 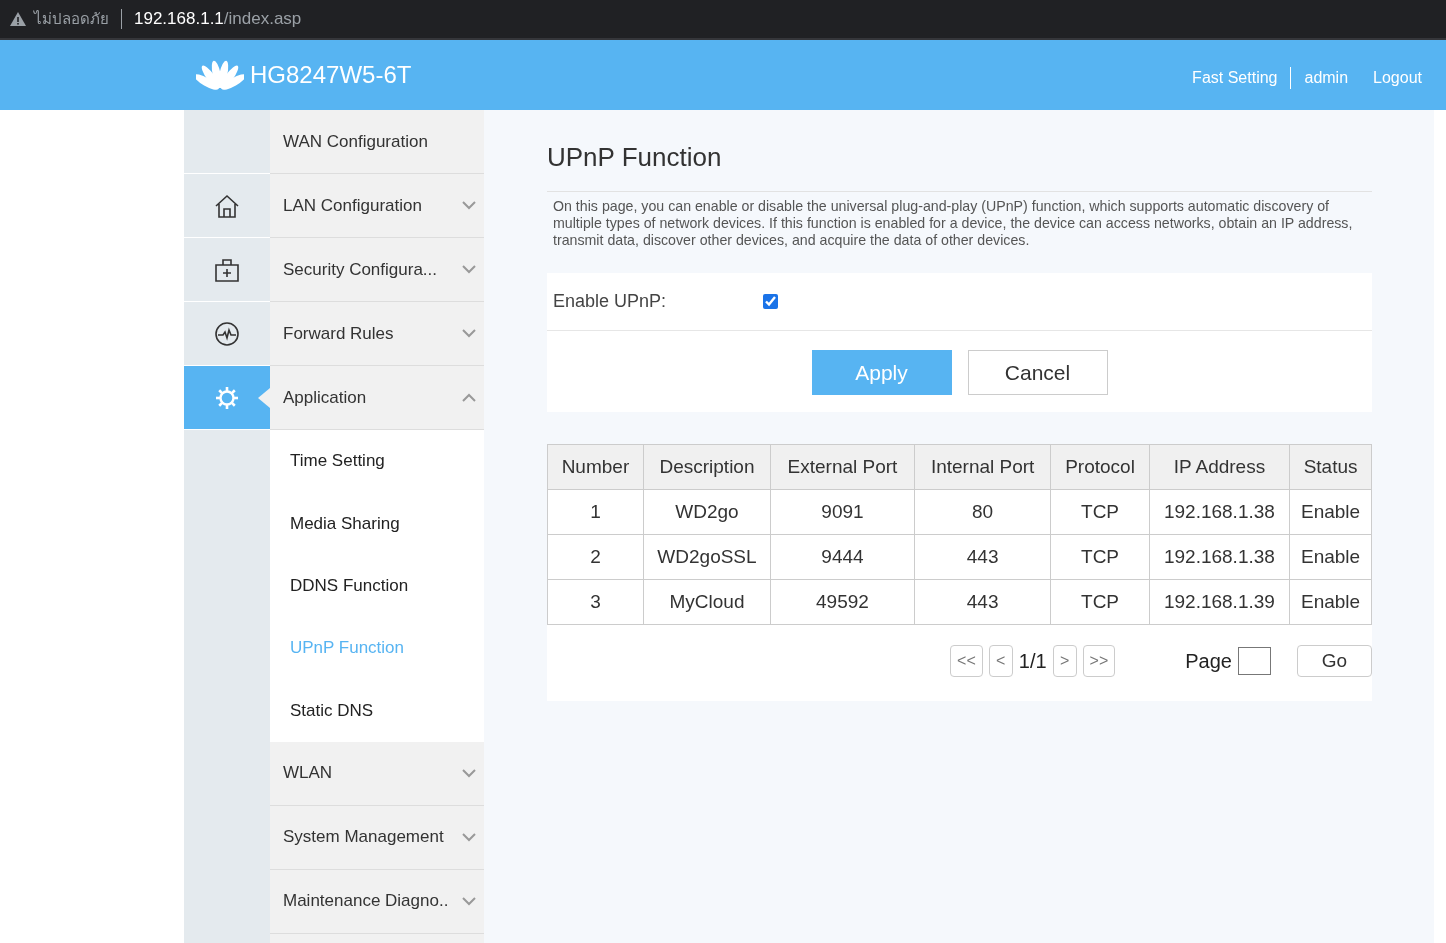 What do you see at coordinates (1100, 467) in the screenshot?
I see `column-header: Protocol` at bounding box center [1100, 467].